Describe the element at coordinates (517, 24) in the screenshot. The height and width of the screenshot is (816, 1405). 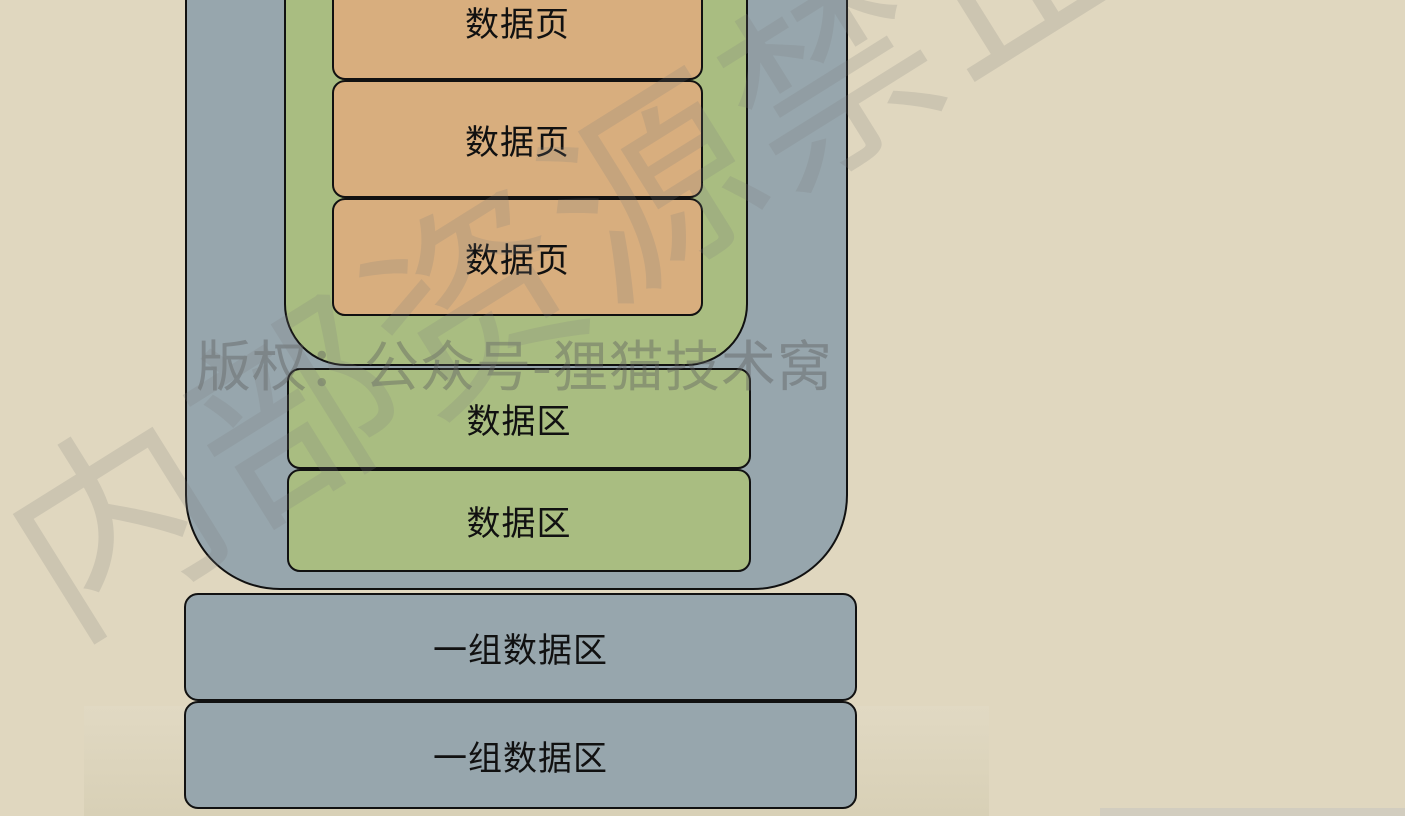
I see `data-page-label: 数据页` at that location.